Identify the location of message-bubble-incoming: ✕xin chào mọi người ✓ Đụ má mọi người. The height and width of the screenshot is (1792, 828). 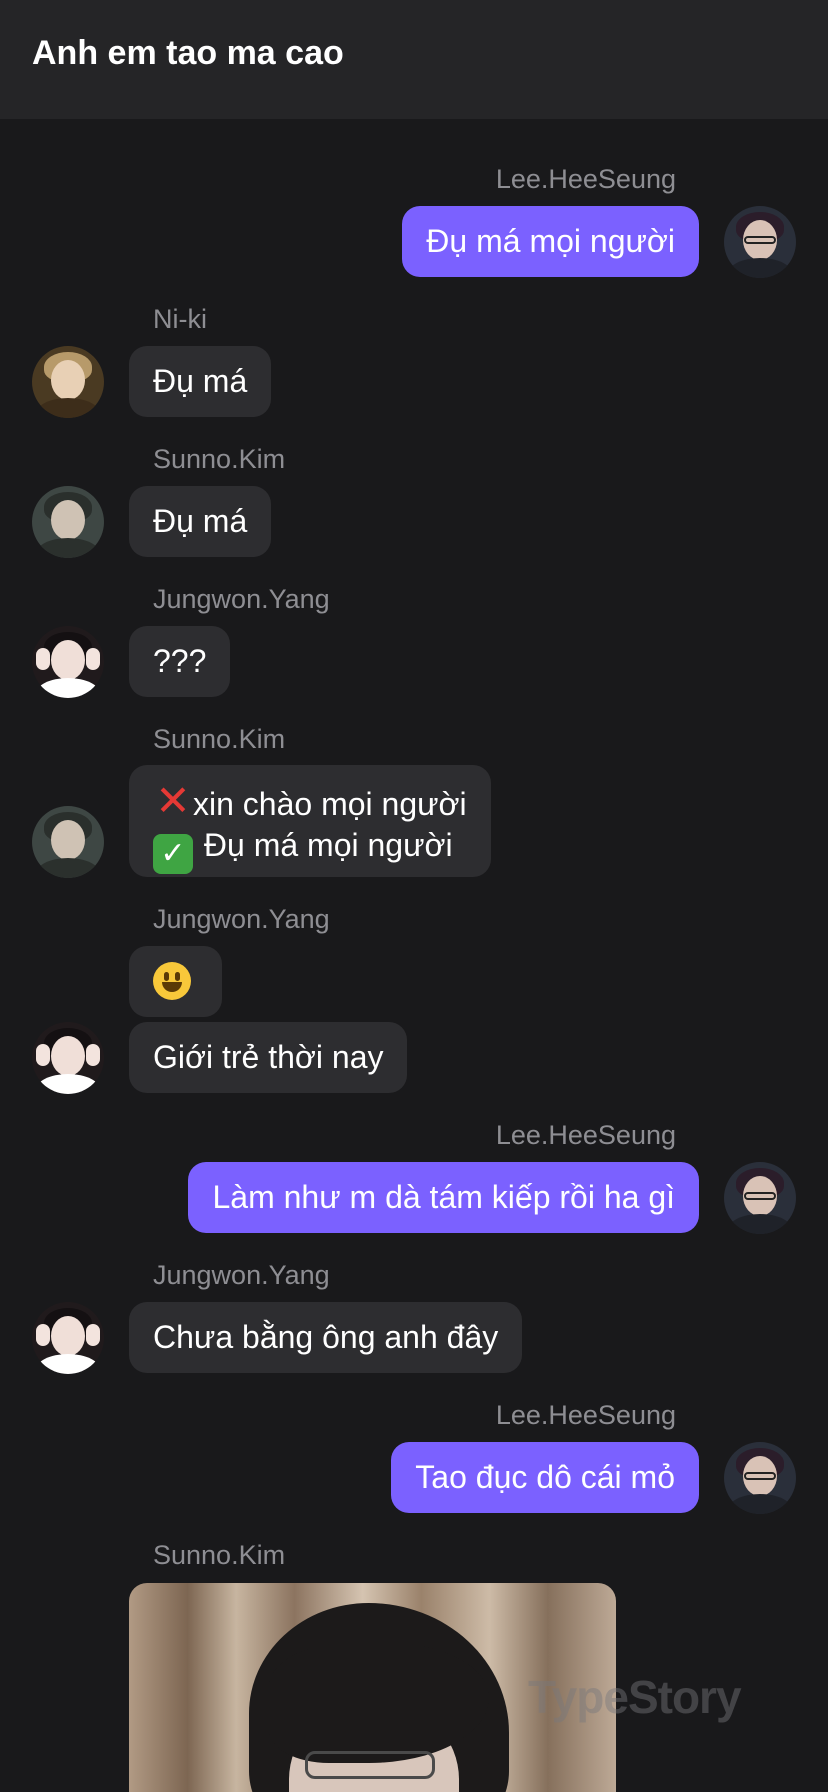
(310, 821).